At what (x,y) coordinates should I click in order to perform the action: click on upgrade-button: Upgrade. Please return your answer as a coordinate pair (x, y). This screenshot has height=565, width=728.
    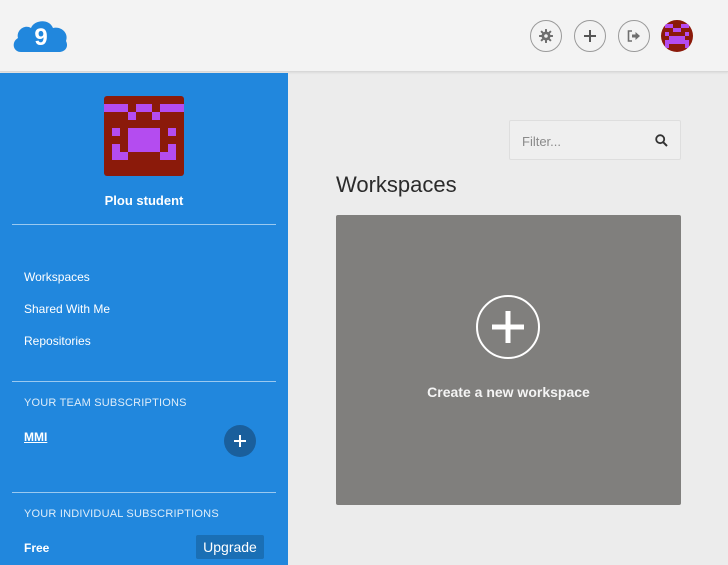
    Looking at the image, I should click on (230, 547).